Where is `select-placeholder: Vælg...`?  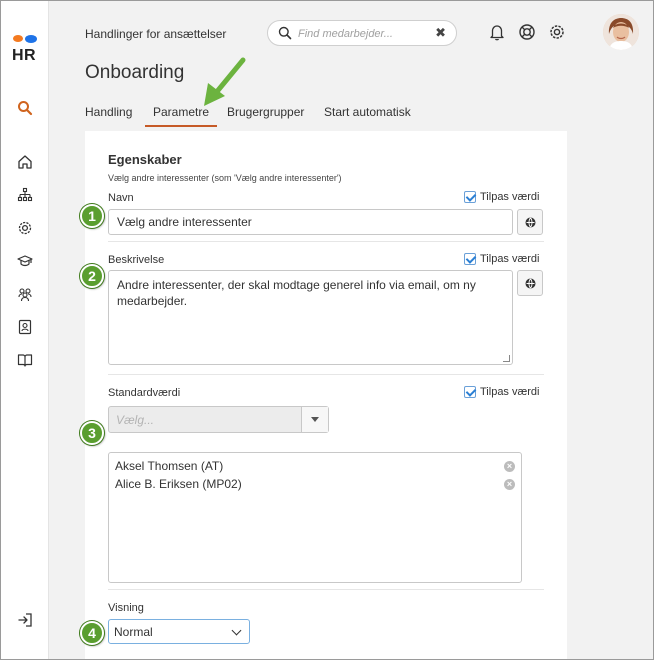 select-placeholder: Vælg... is located at coordinates (135, 420).